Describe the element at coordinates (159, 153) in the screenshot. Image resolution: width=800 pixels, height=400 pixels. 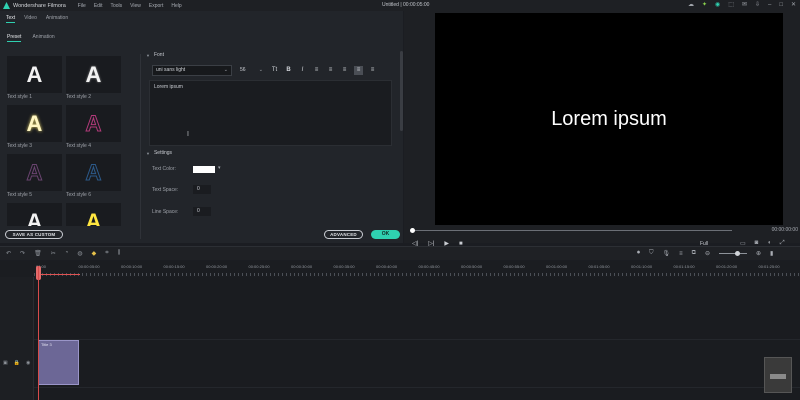
I see `settings-section-header: ▼ Settings` at that location.